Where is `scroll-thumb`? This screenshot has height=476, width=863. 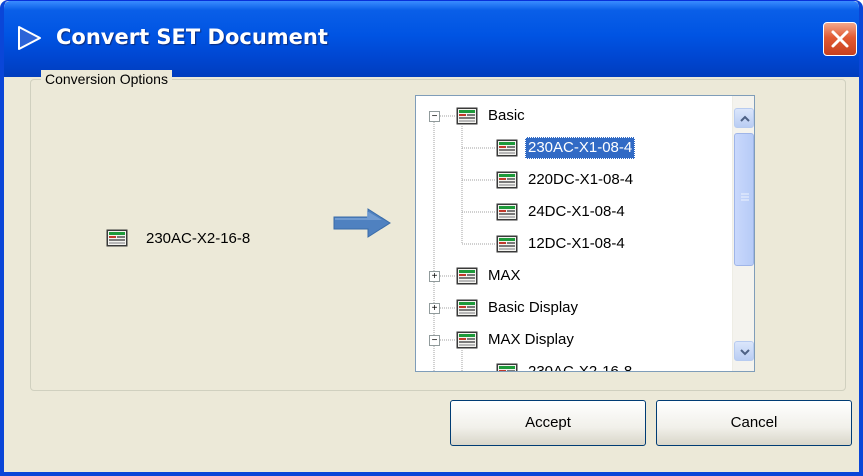
scroll-thumb is located at coordinates (744, 199).